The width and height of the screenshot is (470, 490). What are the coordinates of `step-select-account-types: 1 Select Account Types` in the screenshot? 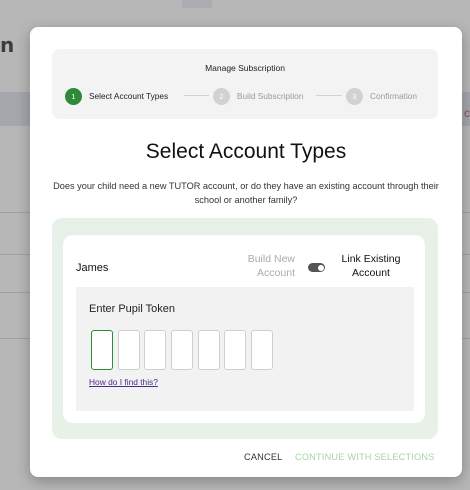 It's located at (116, 96).